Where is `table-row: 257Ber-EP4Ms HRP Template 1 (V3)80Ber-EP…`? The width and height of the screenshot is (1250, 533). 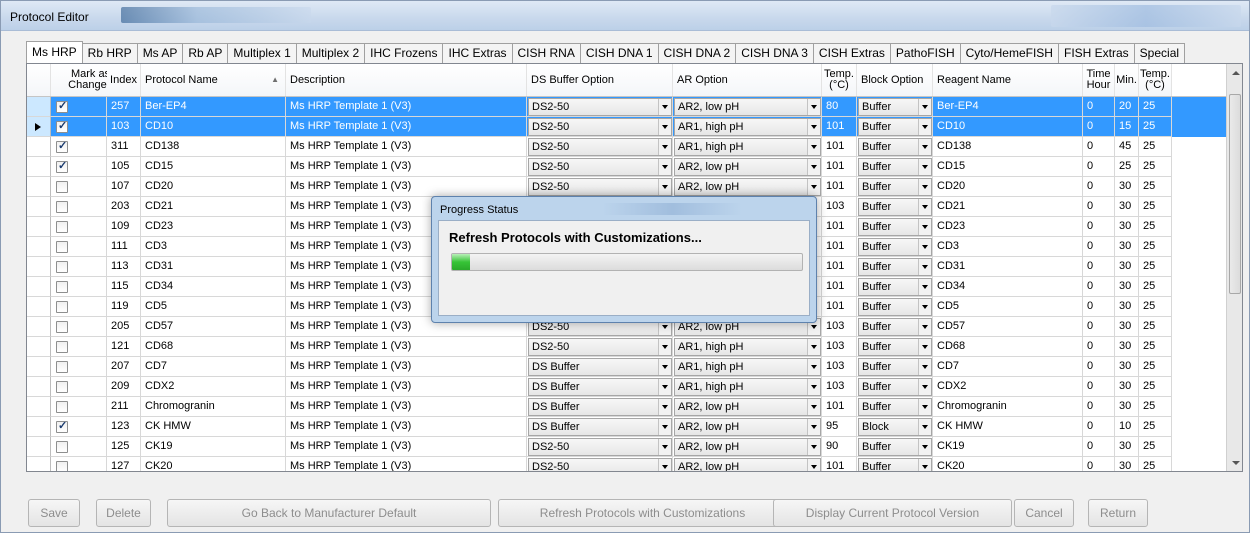
table-row: 257Ber-EP4Ms HRP Template 1 (V3)80Ber-EP… is located at coordinates (626, 107).